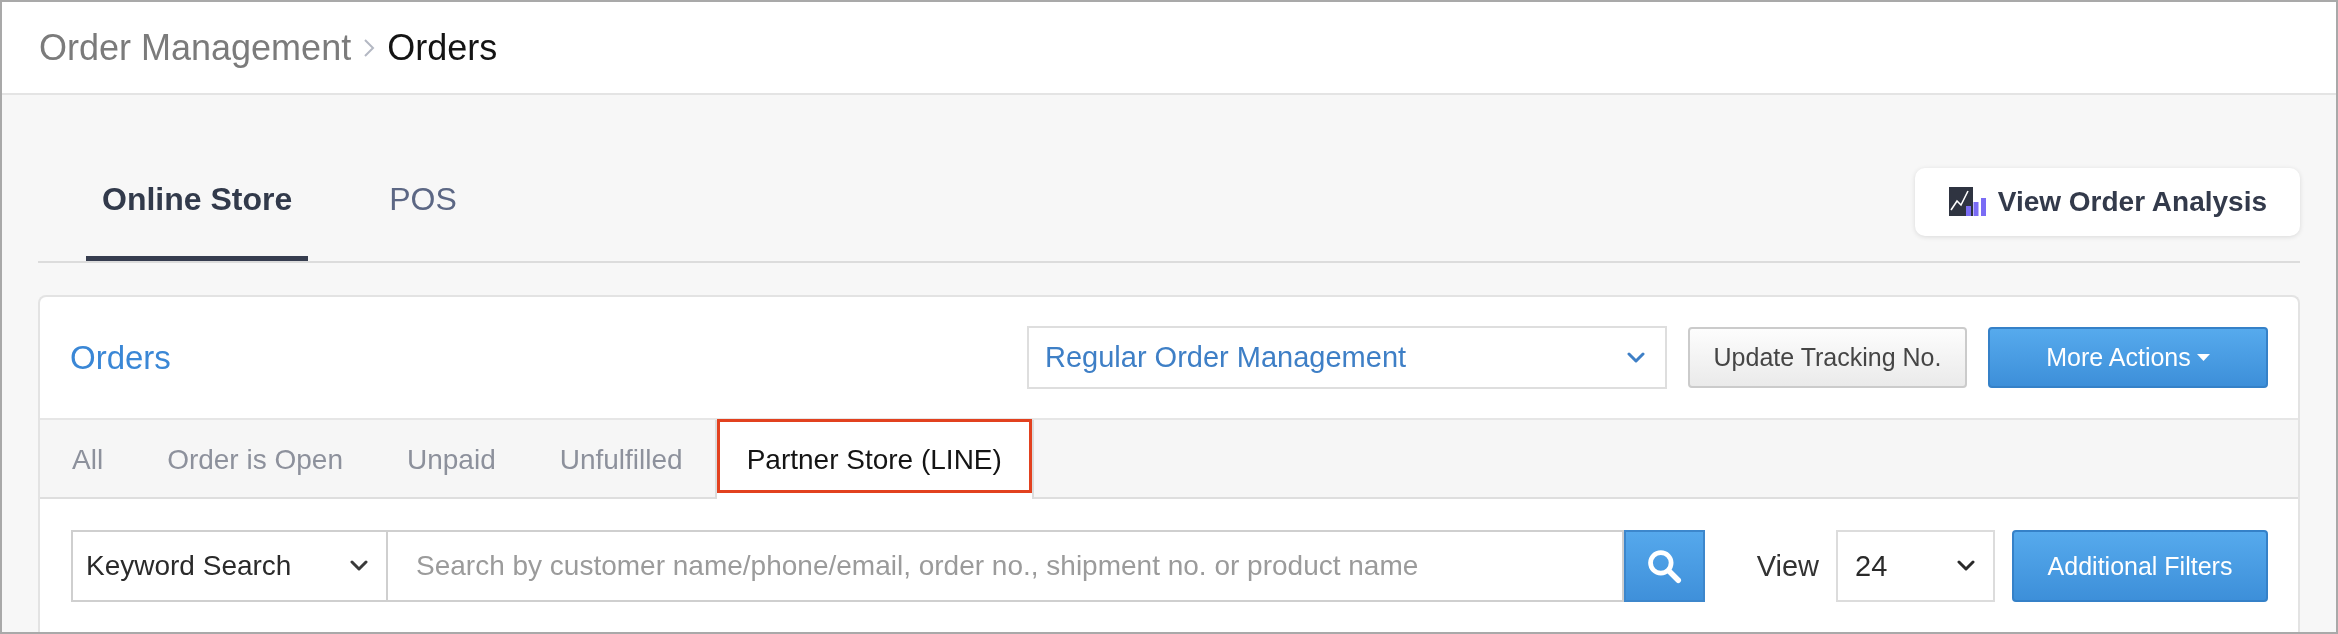 The image size is (2338, 634). I want to click on status-tab: Partner Store (LINE), so click(874, 459).